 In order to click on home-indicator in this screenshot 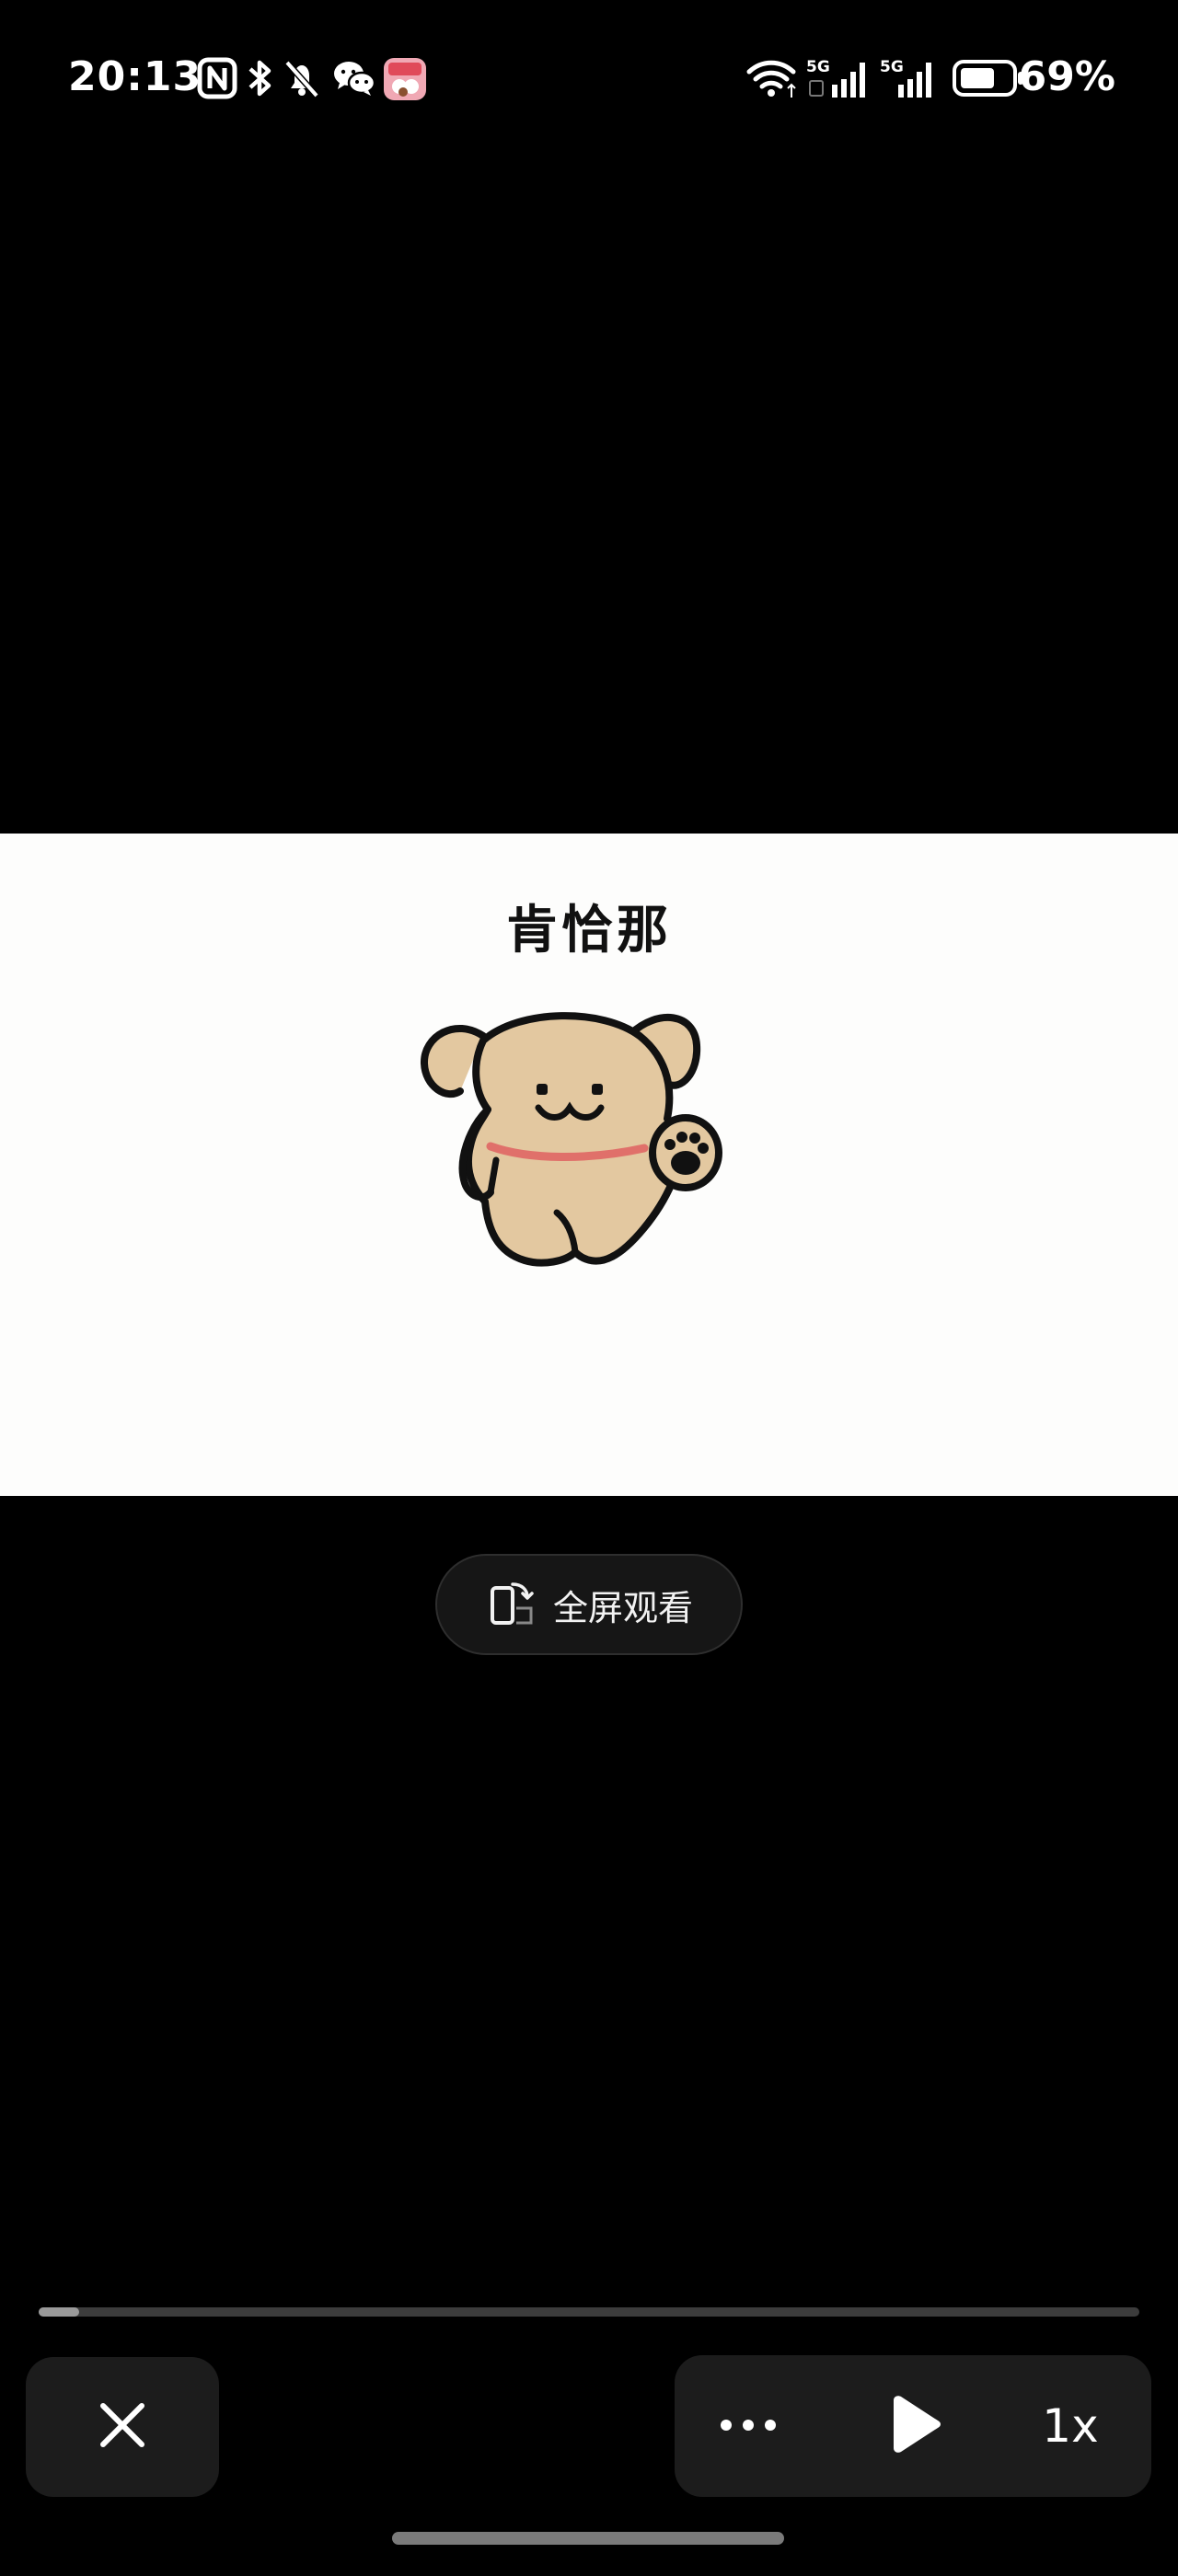, I will do `click(588, 2538)`.